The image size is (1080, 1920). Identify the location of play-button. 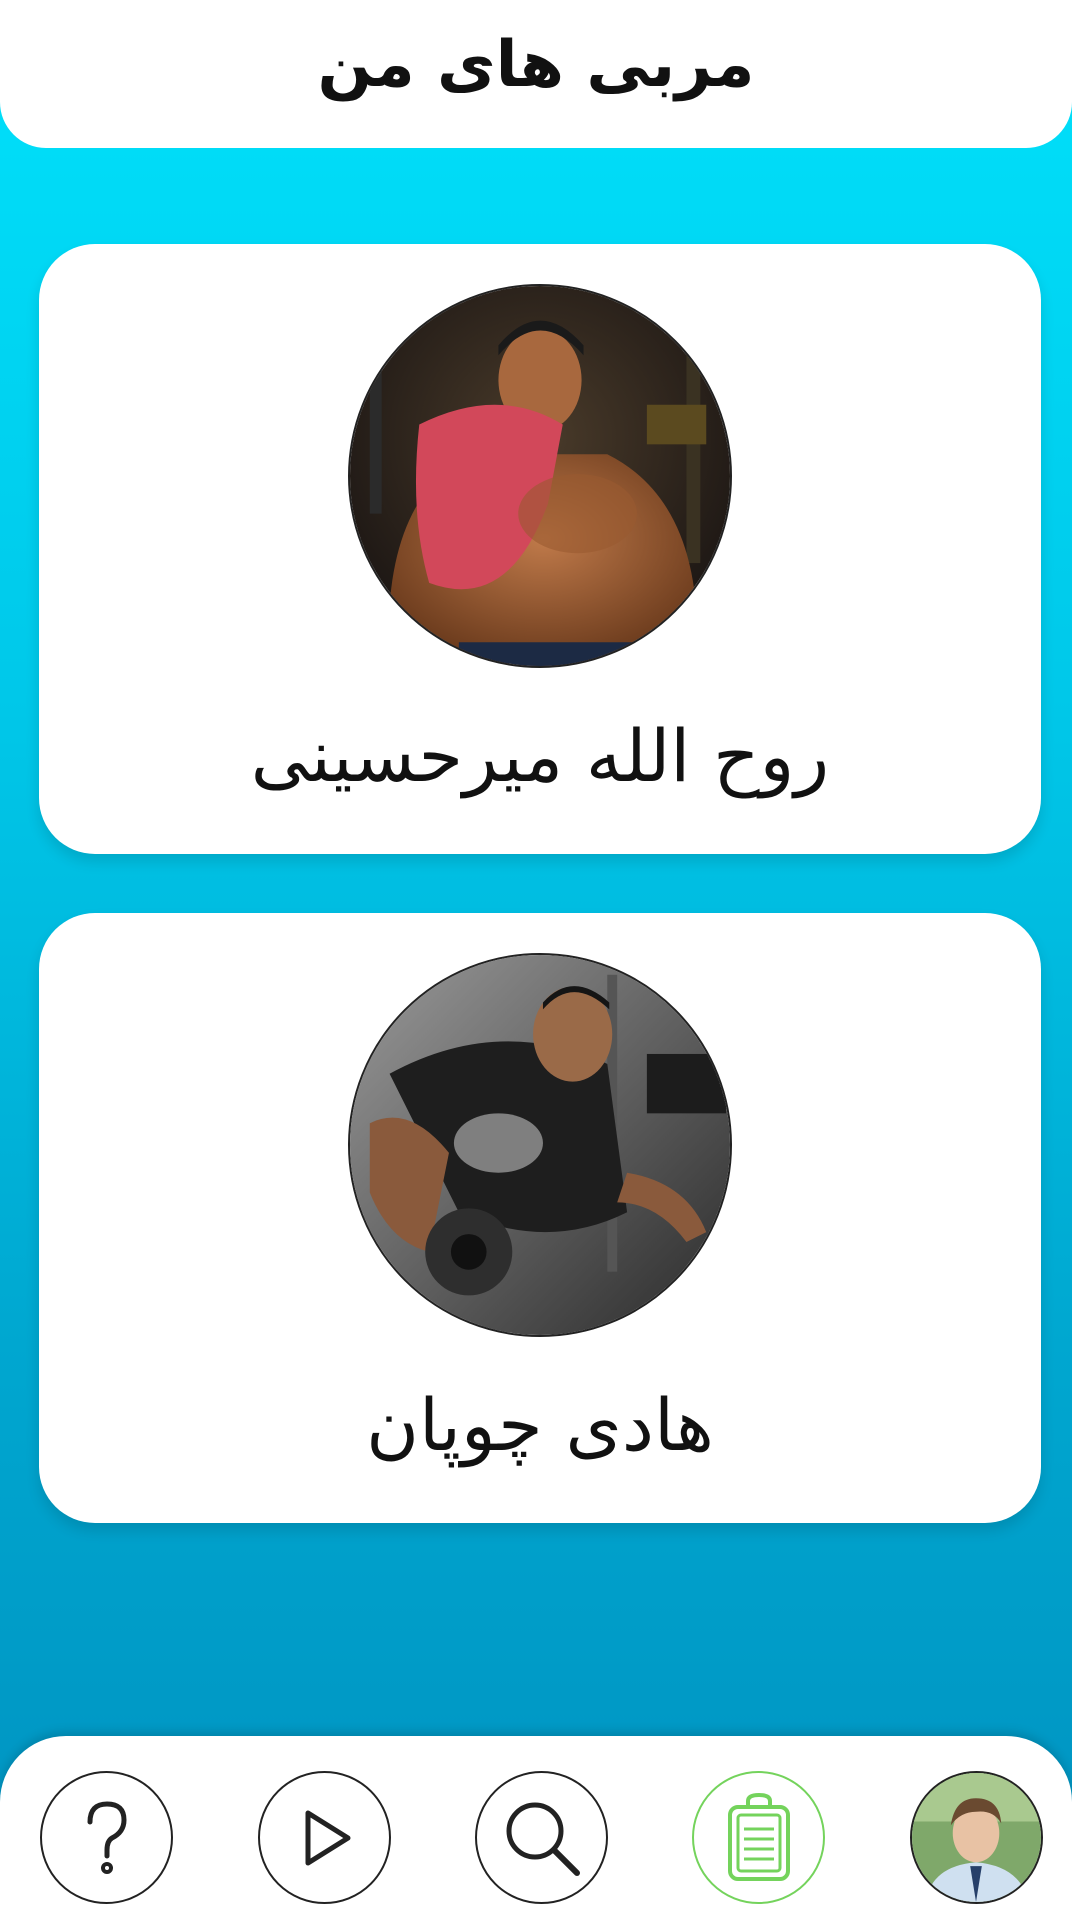
(324, 1837).